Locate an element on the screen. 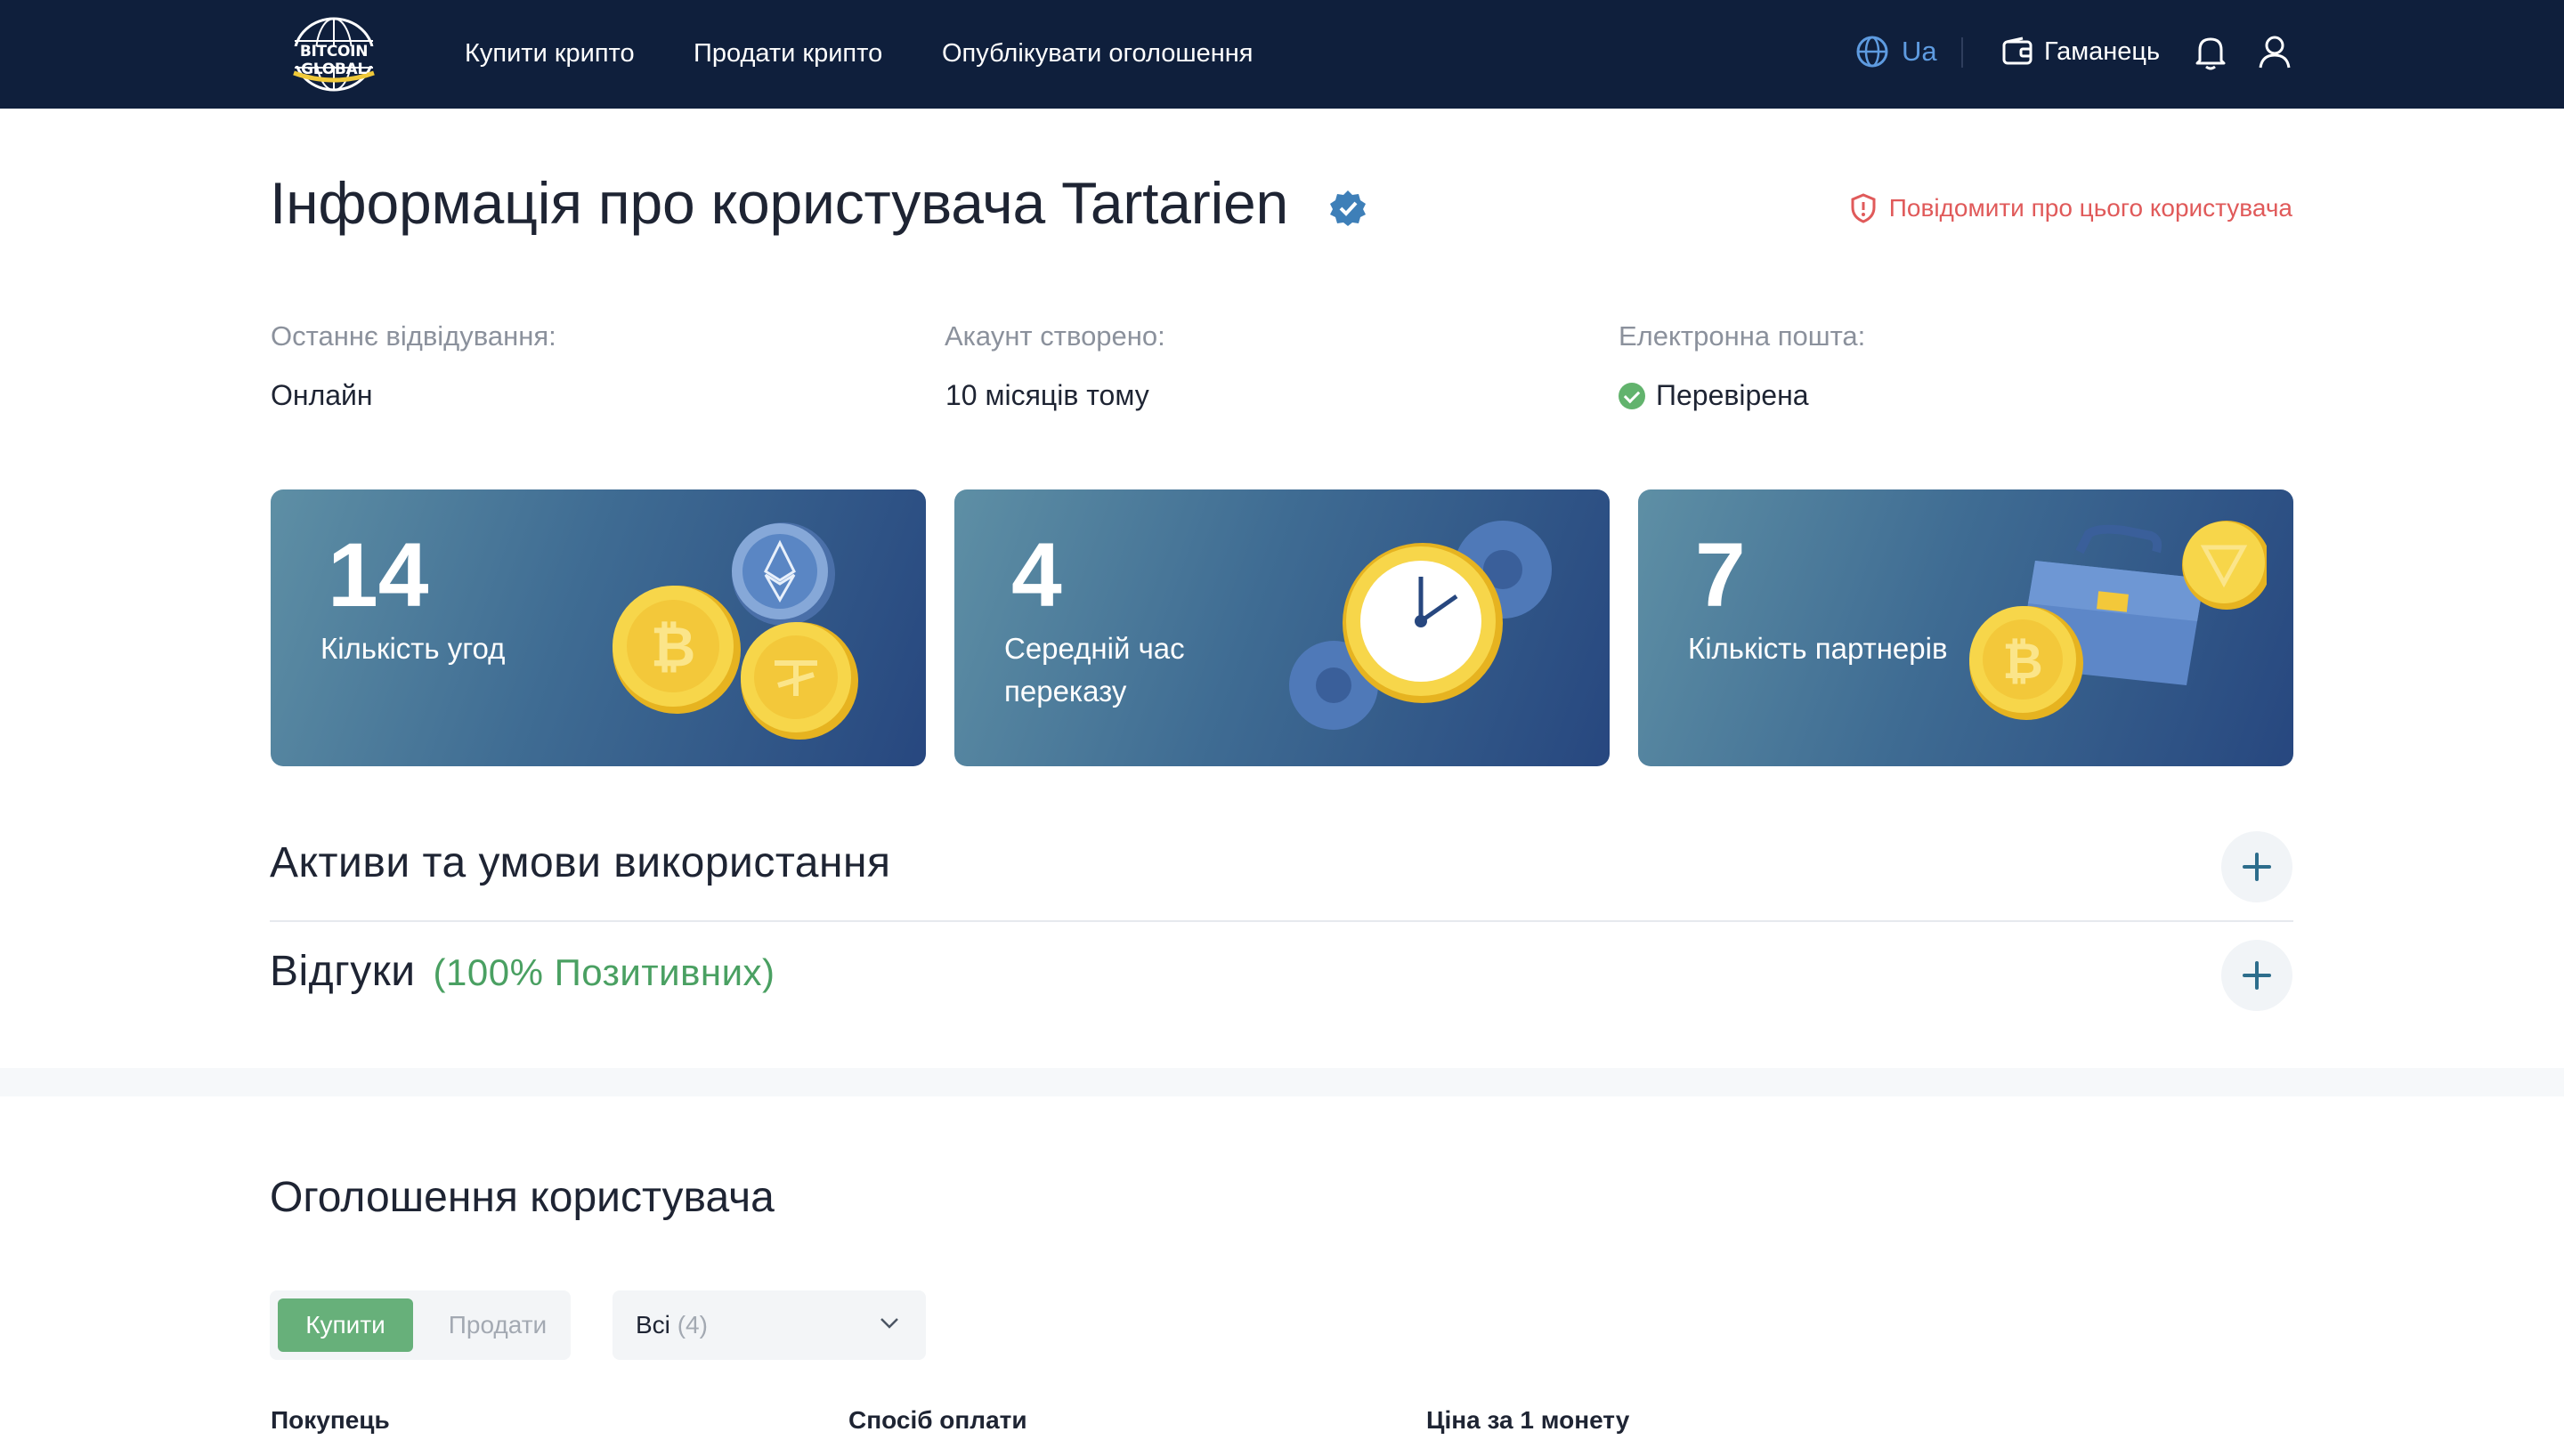 The width and height of the screenshot is (2564, 1456). expand-assets-button is located at coordinates (2256, 866).